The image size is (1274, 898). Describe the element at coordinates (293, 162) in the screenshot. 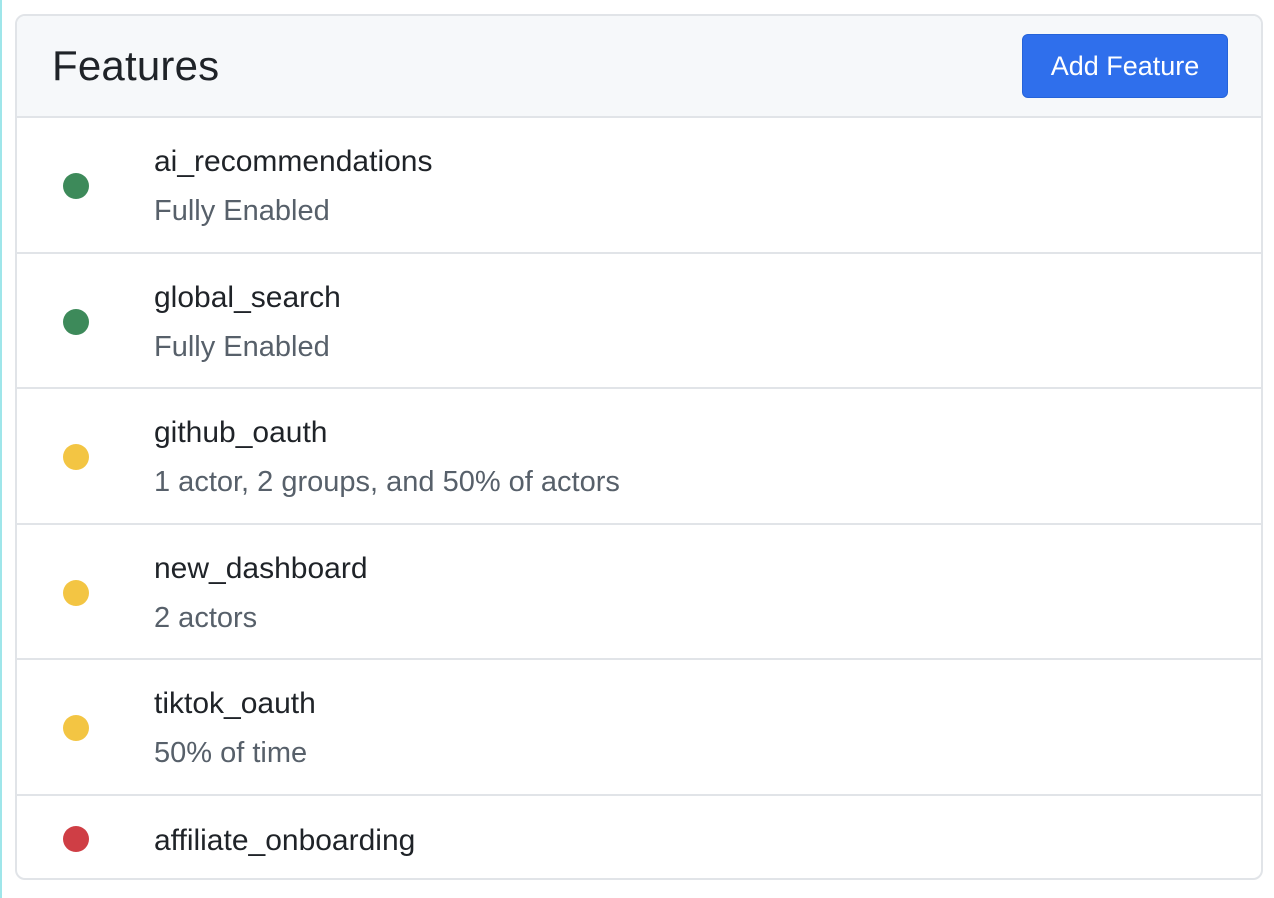

I see `feature-name: ai_recommendations` at that location.